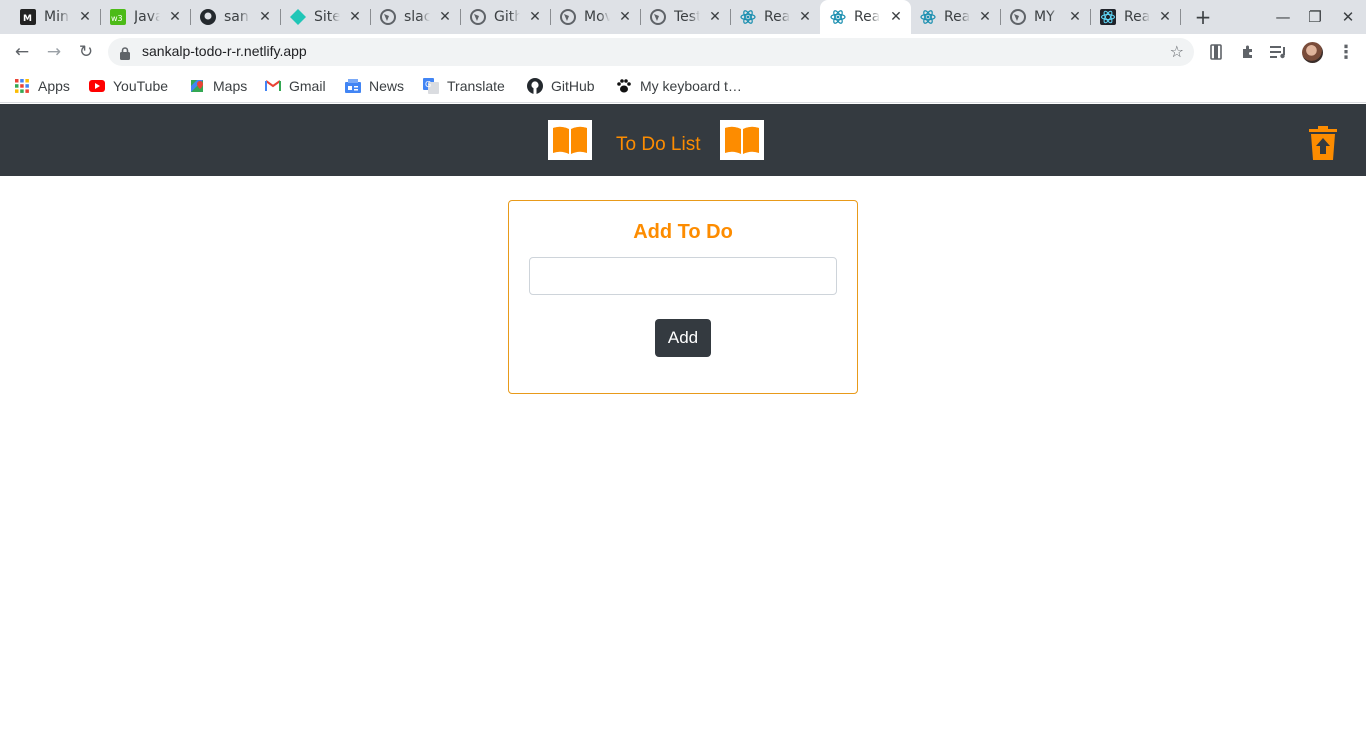 This screenshot has height=741, width=1366. Describe the element at coordinates (1279, 52) in the screenshot. I see `media-queue-icon` at that location.